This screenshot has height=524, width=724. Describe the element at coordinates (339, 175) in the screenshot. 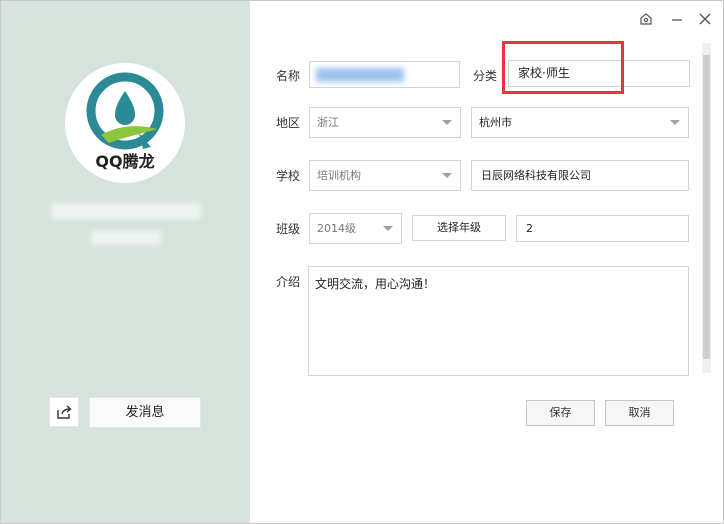

I see `school-type-value: 培训机构` at that location.